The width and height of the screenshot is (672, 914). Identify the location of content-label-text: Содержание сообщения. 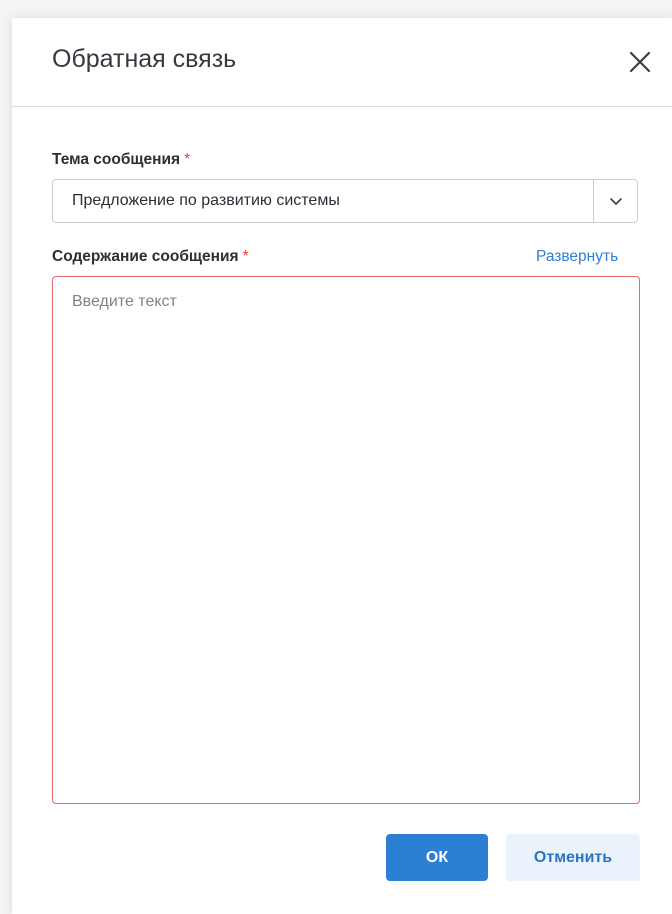
(145, 256).